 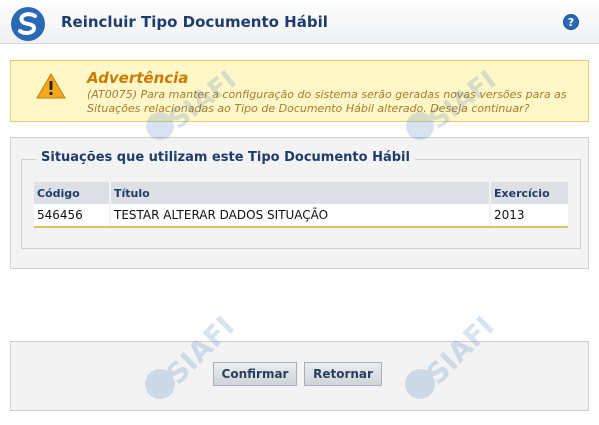 What do you see at coordinates (529, 216) in the screenshot?
I see `cell-exercicio: 2013` at bounding box center [529, 216].